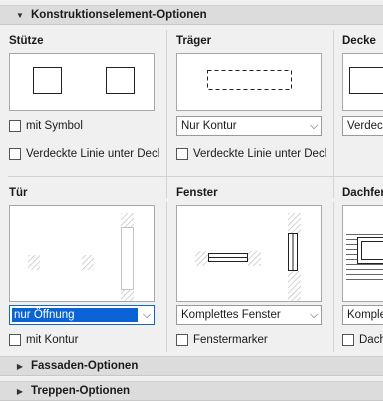  I want to click on panel-dachfenster: Dachfenster Komple ⌵ Dachfe, so click(362, 269).